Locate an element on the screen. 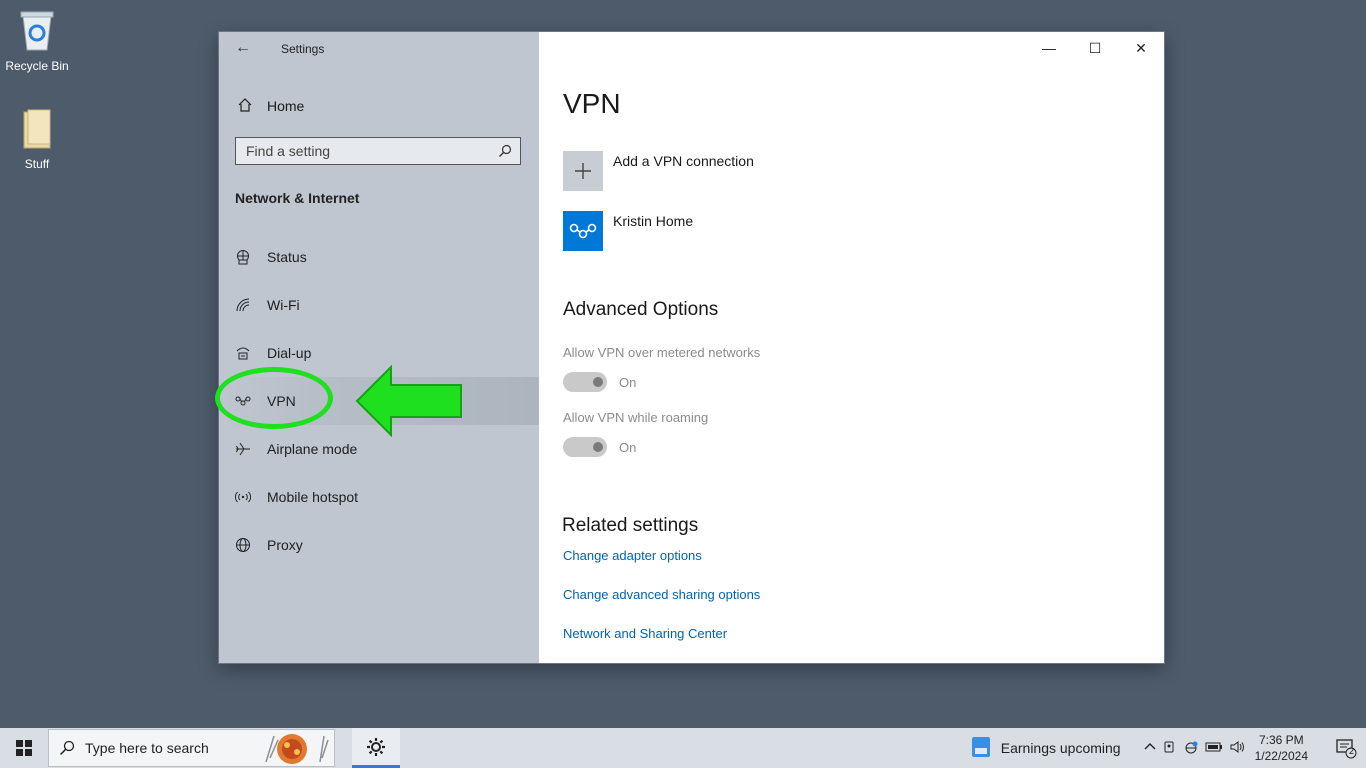 The width and height of the screenshot is (1366, 768). minimize-button: — is located at coordinates (1049, 48).